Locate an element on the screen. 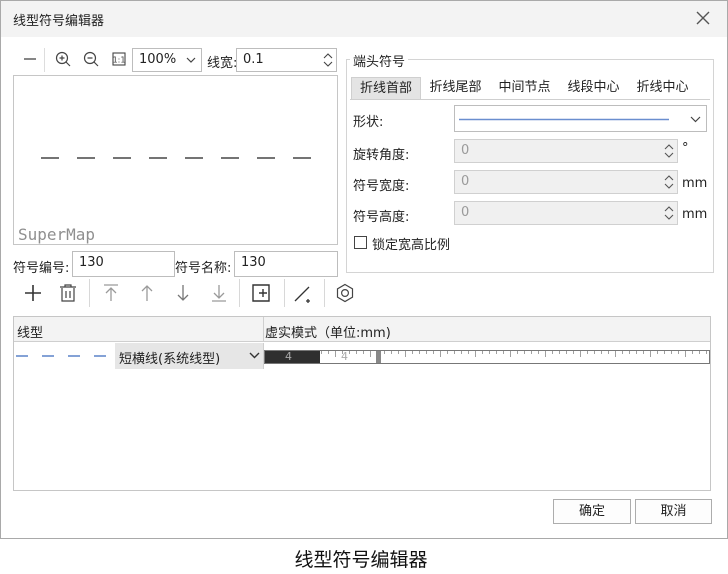 The height and width of the screenshot is (574, 728). shape-line-sample is located at coordinates (564, 119).